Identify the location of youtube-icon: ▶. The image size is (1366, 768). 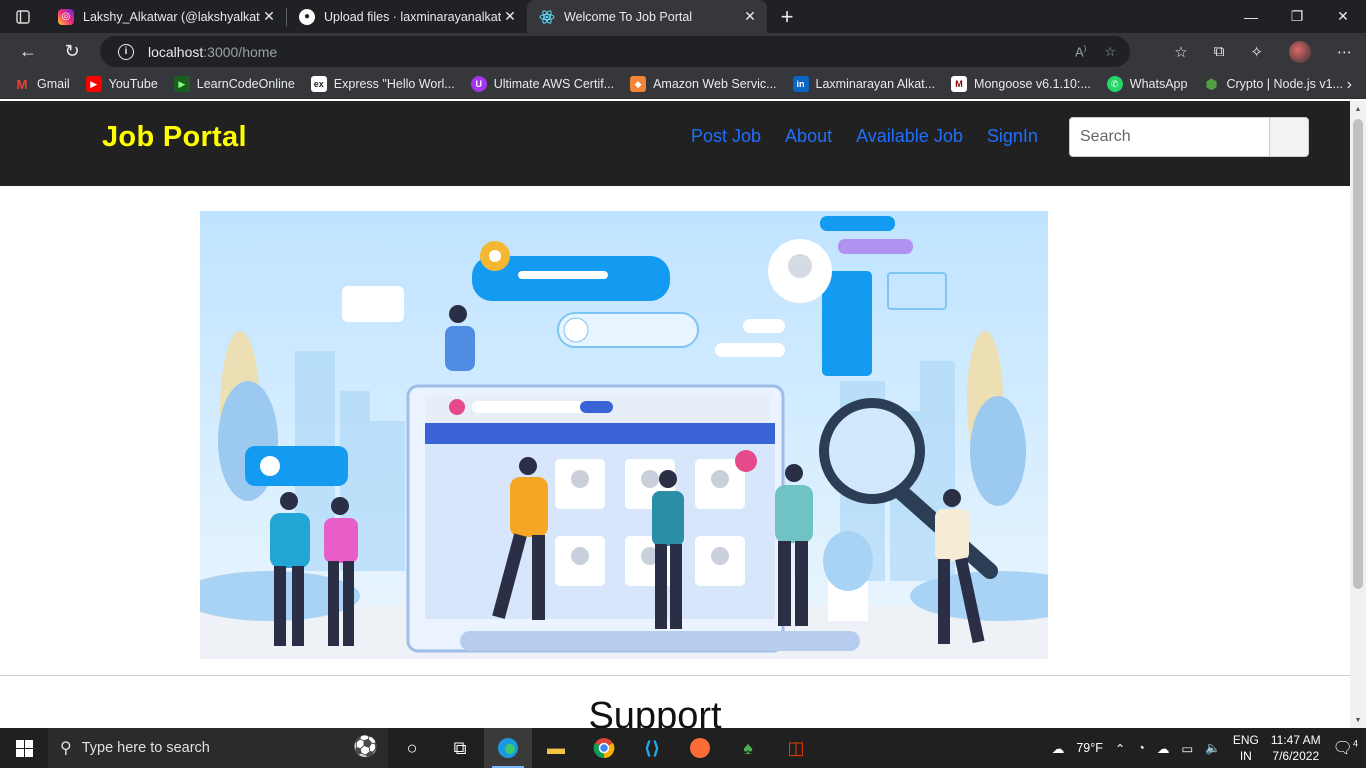
(93, 84).